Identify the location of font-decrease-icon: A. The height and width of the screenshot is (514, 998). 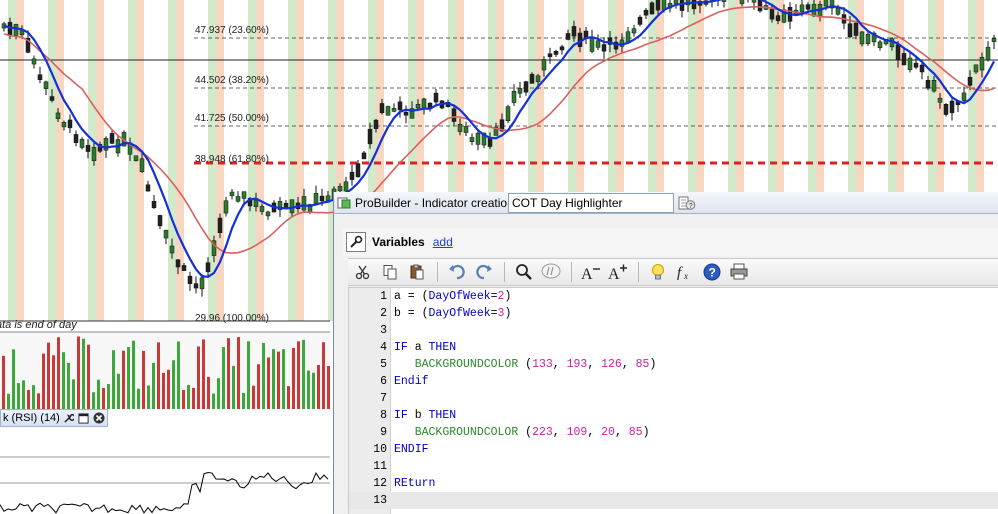
(591, 272).